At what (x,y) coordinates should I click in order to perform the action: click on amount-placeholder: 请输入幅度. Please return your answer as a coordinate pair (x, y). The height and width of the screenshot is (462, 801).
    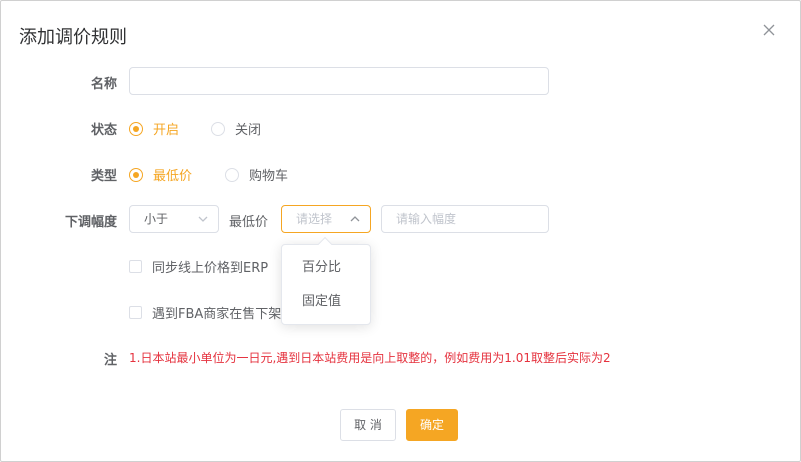
    Looking at the image, I should click on (426, 219).